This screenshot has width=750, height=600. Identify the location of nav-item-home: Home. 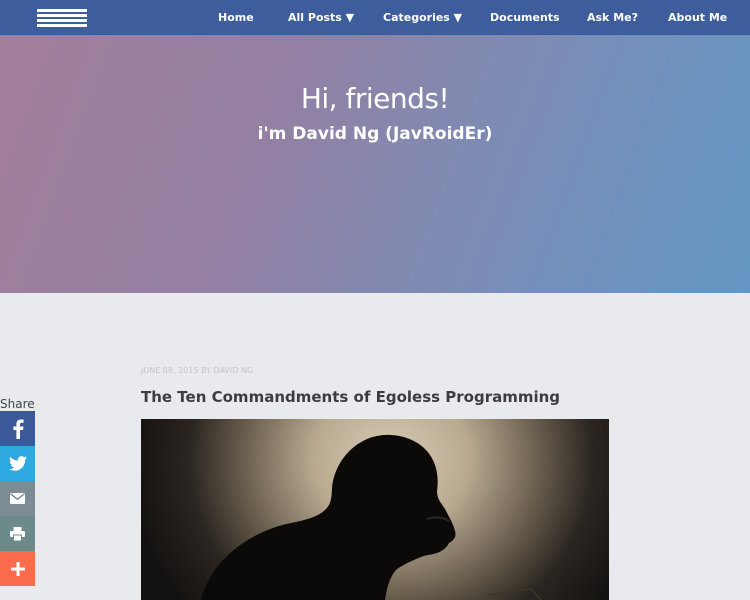
(236, 17).